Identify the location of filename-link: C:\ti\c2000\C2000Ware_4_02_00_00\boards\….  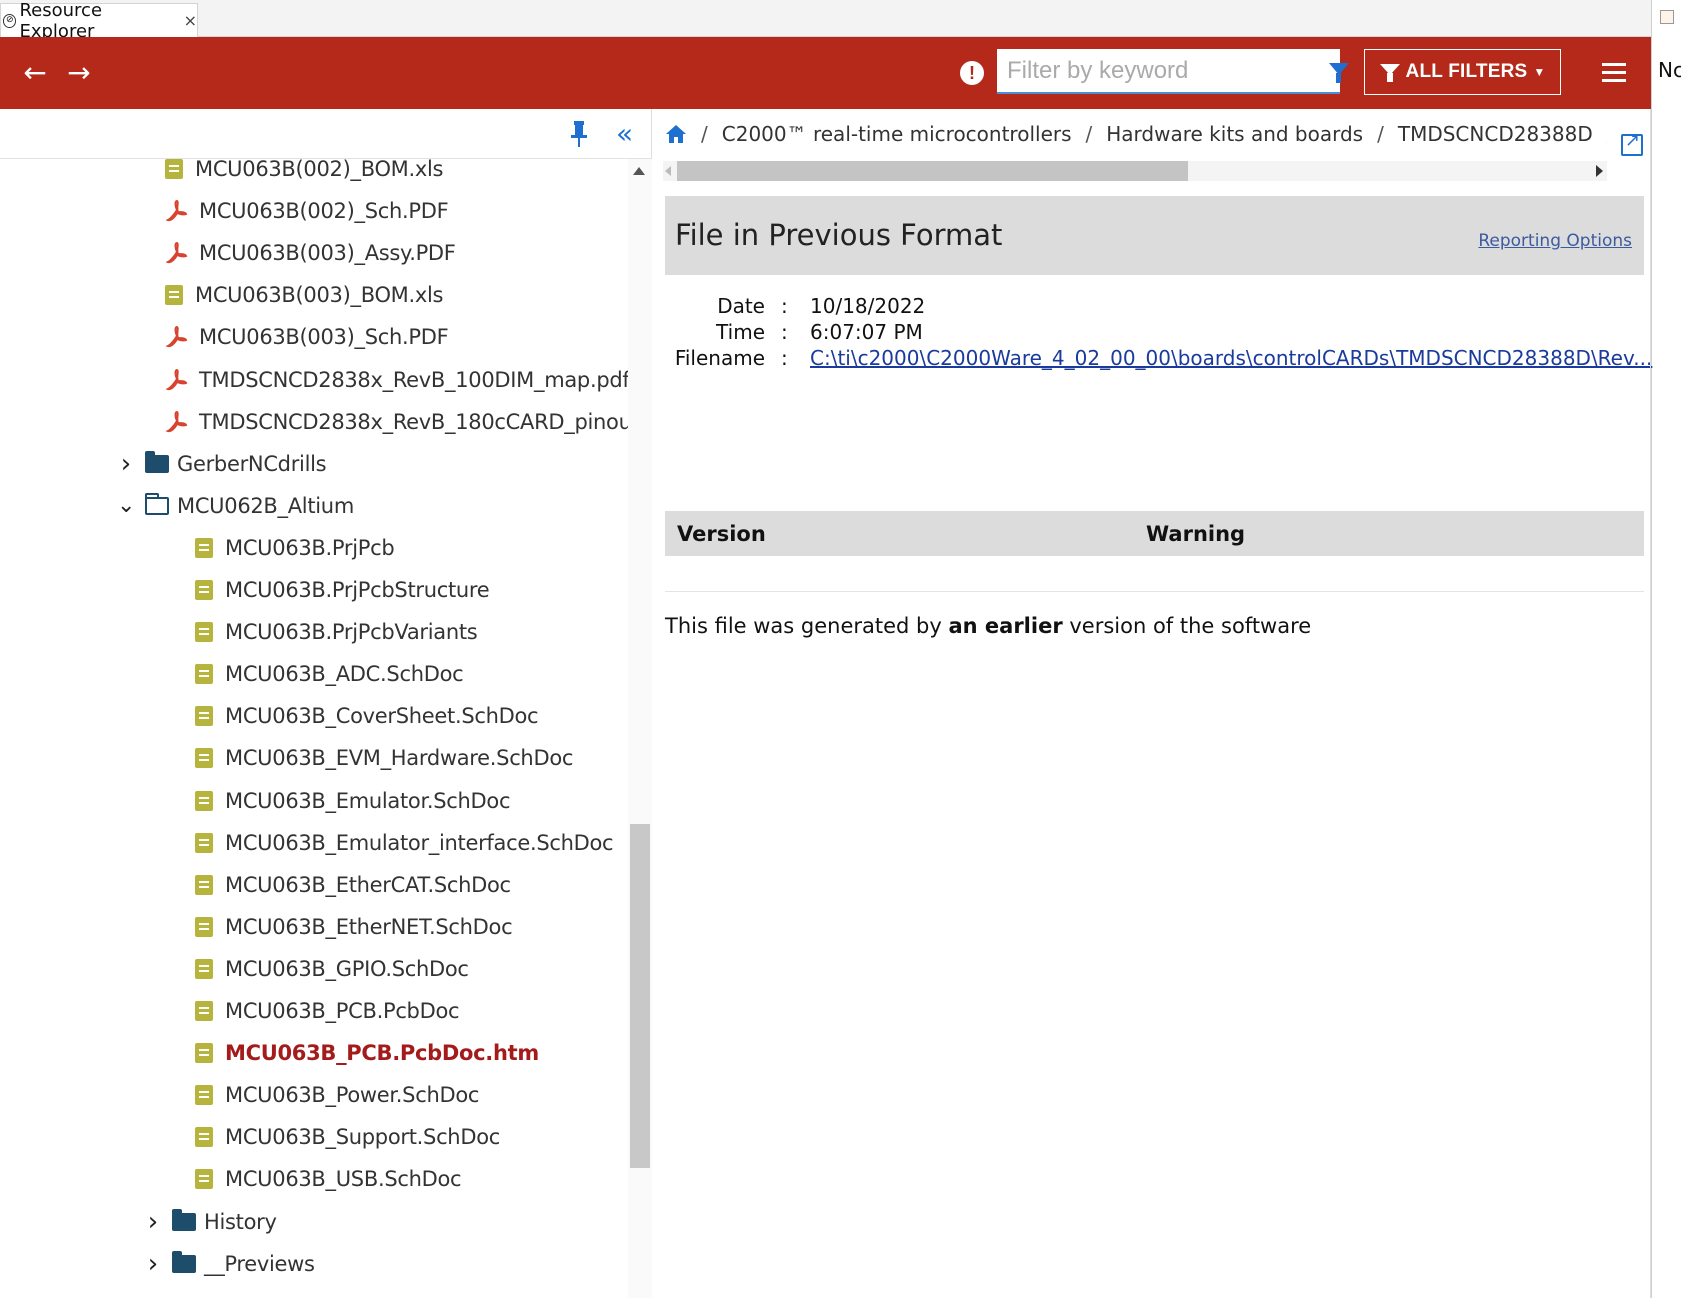
(1231, 358).